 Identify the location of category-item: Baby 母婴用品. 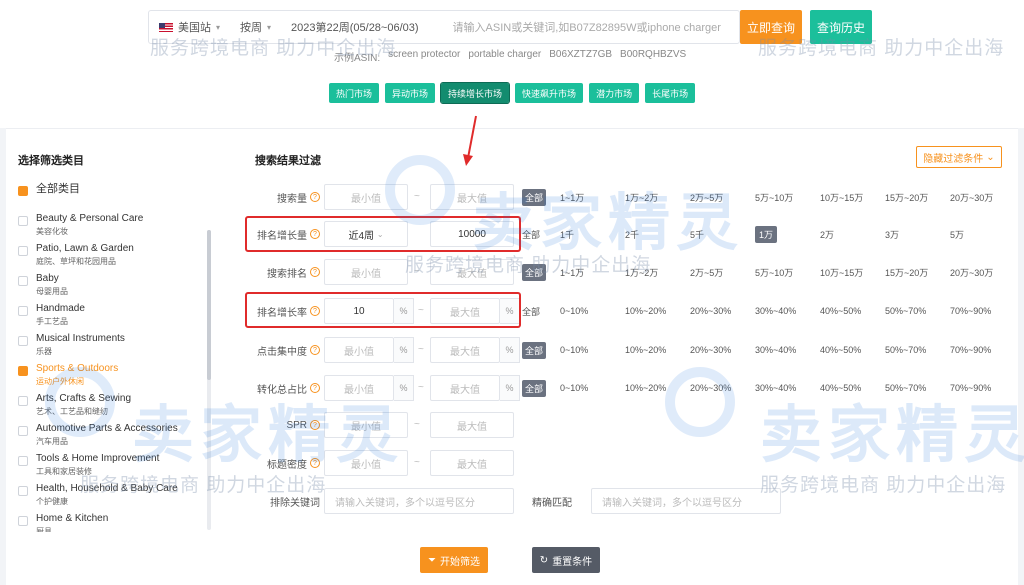
(113, 287).